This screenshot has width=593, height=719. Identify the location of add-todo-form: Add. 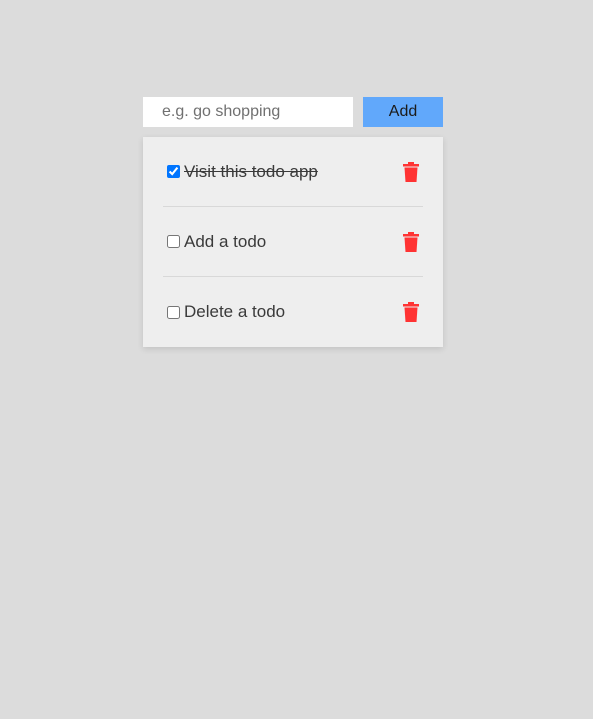
(293, 112).